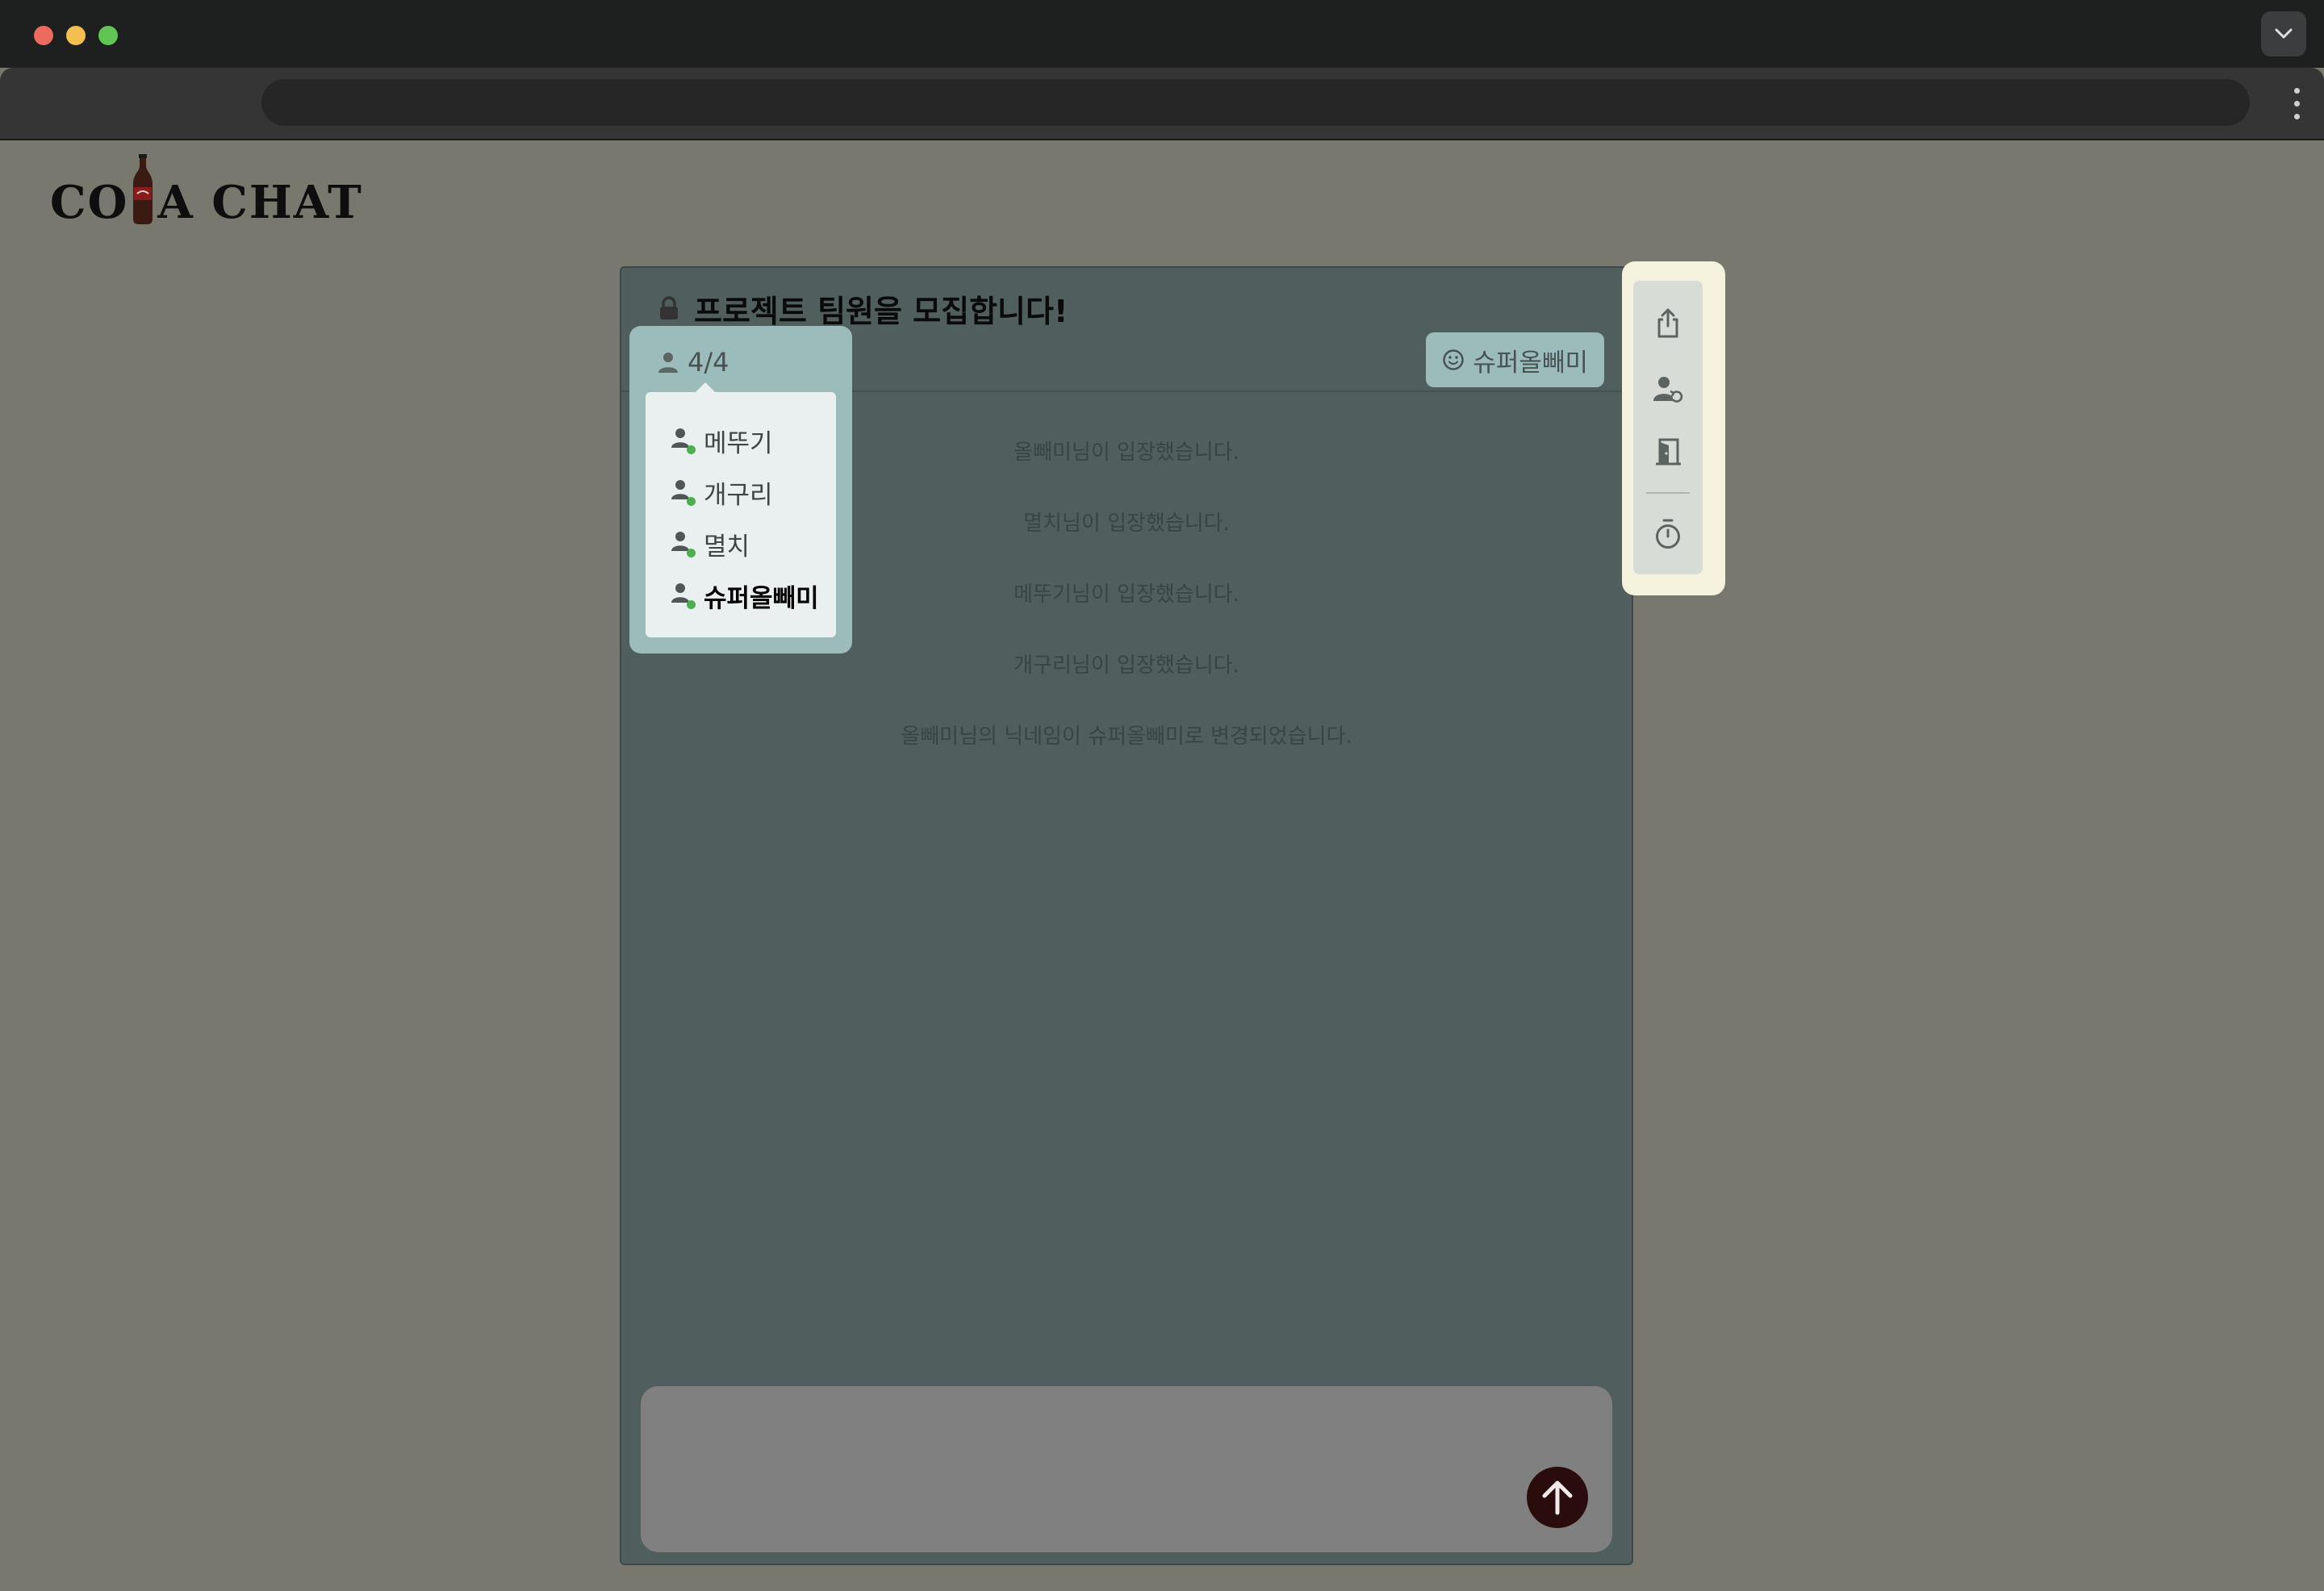  What do you see at coordinates (1255, 103) in the screenshot?
I see `address-bar` at bounding box center [1255, 103].